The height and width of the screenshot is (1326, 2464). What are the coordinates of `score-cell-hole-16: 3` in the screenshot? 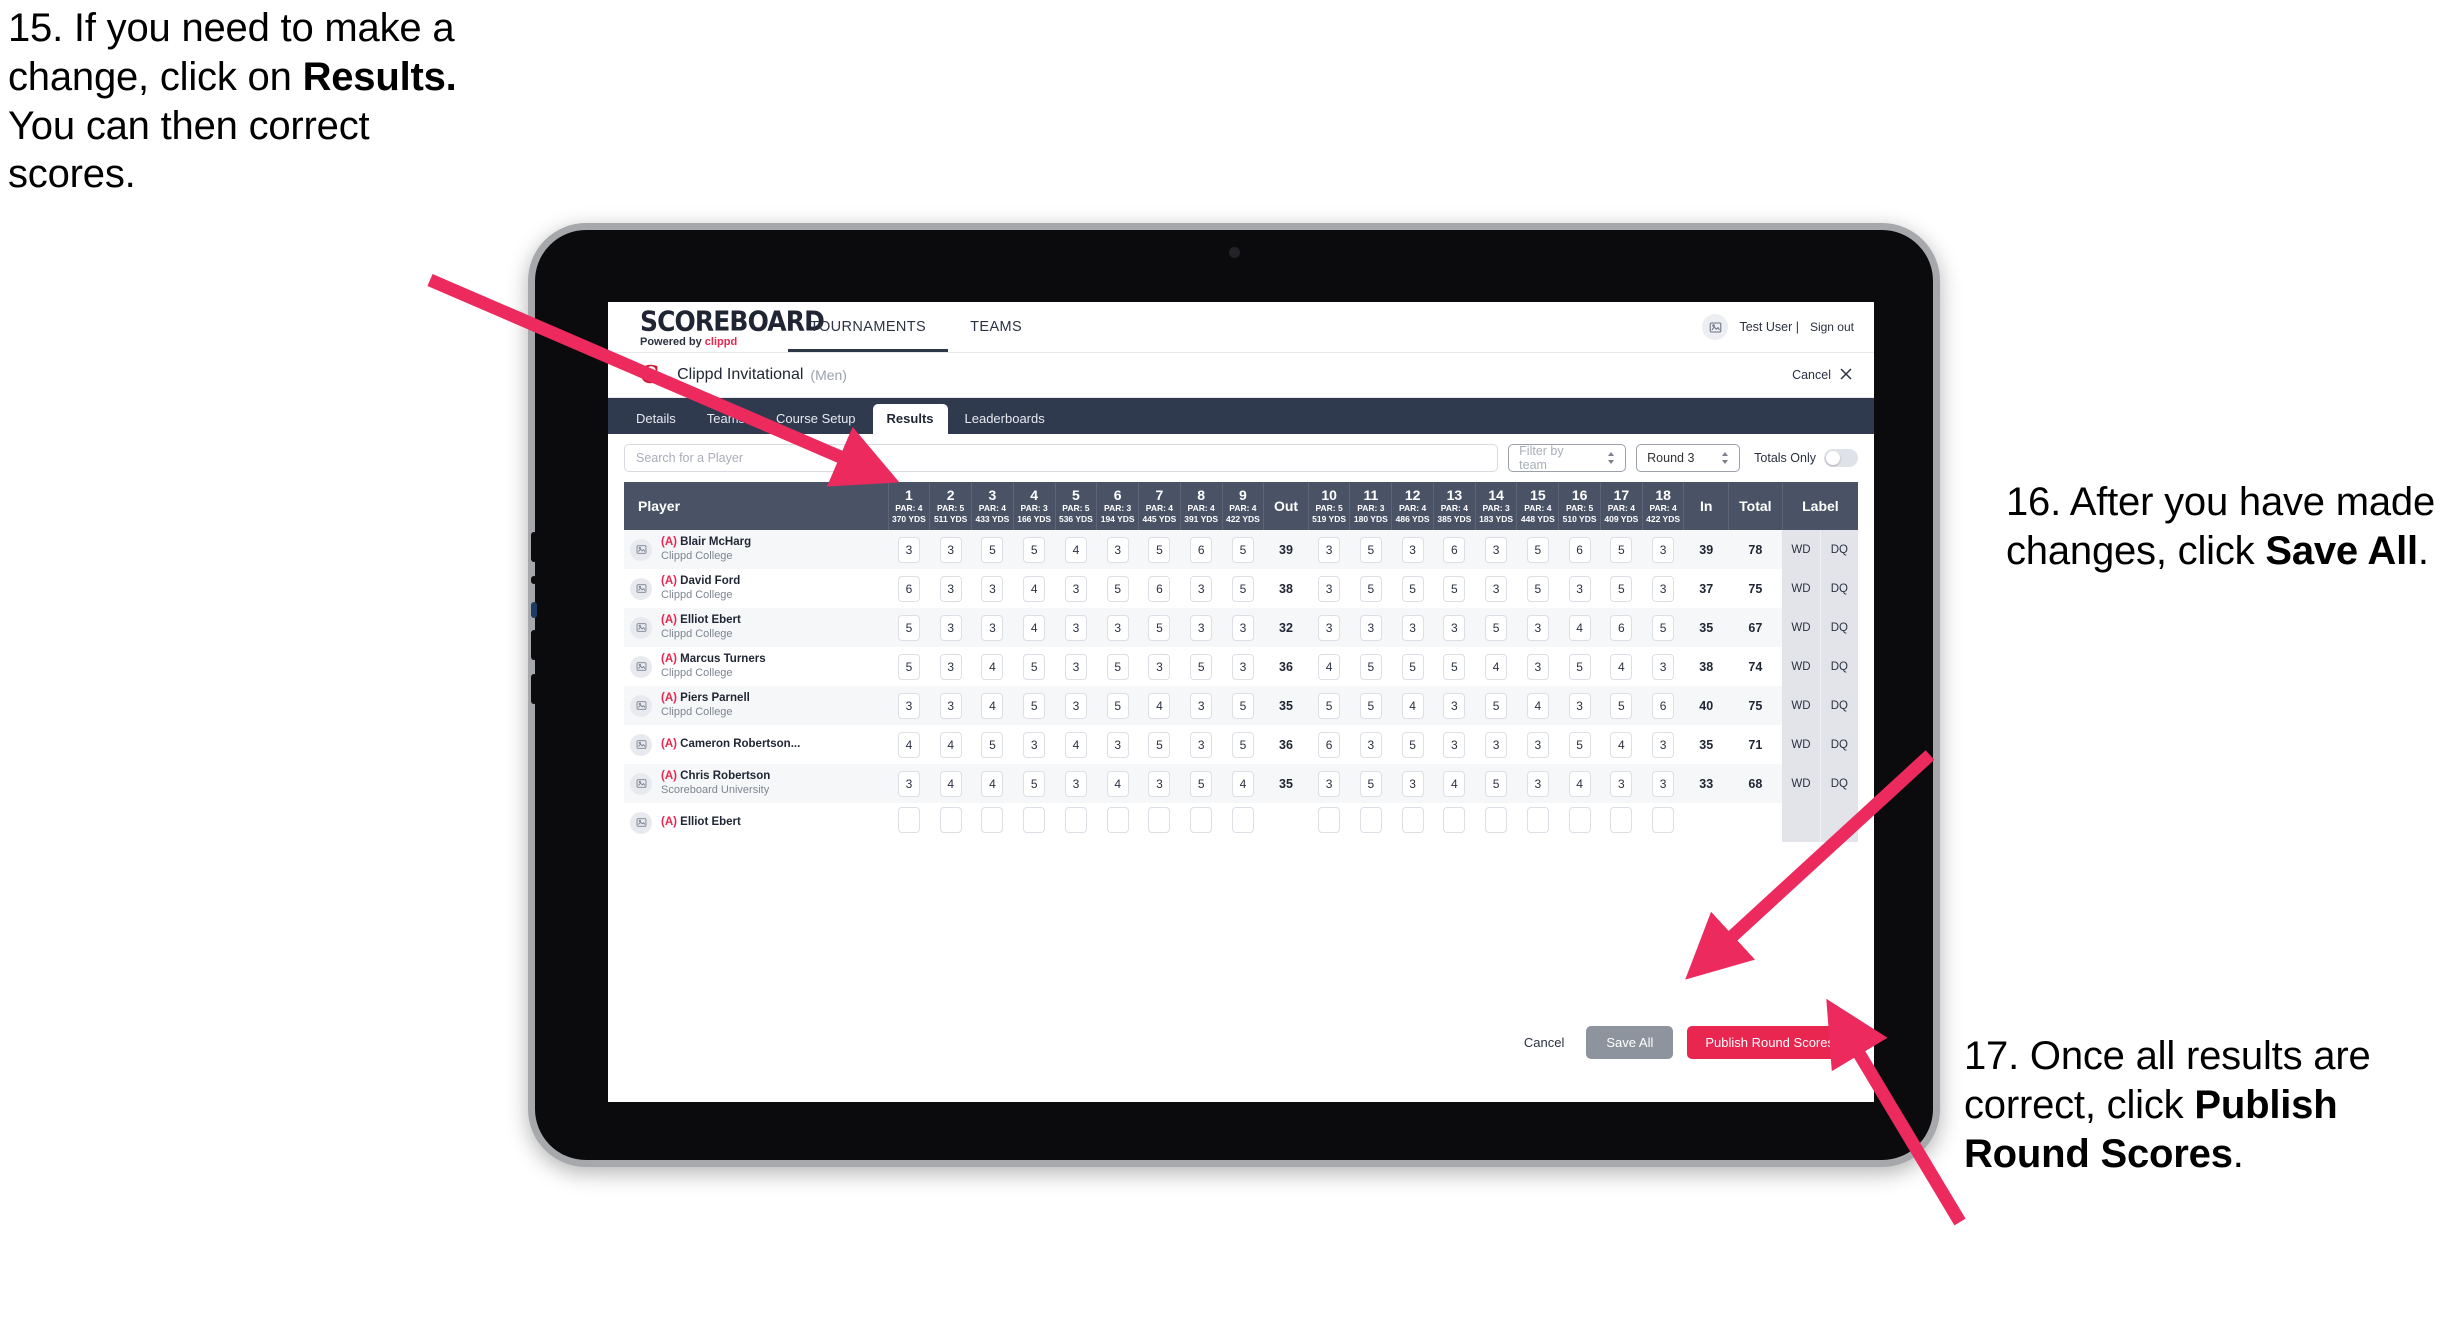 It's located at (1580, 705).